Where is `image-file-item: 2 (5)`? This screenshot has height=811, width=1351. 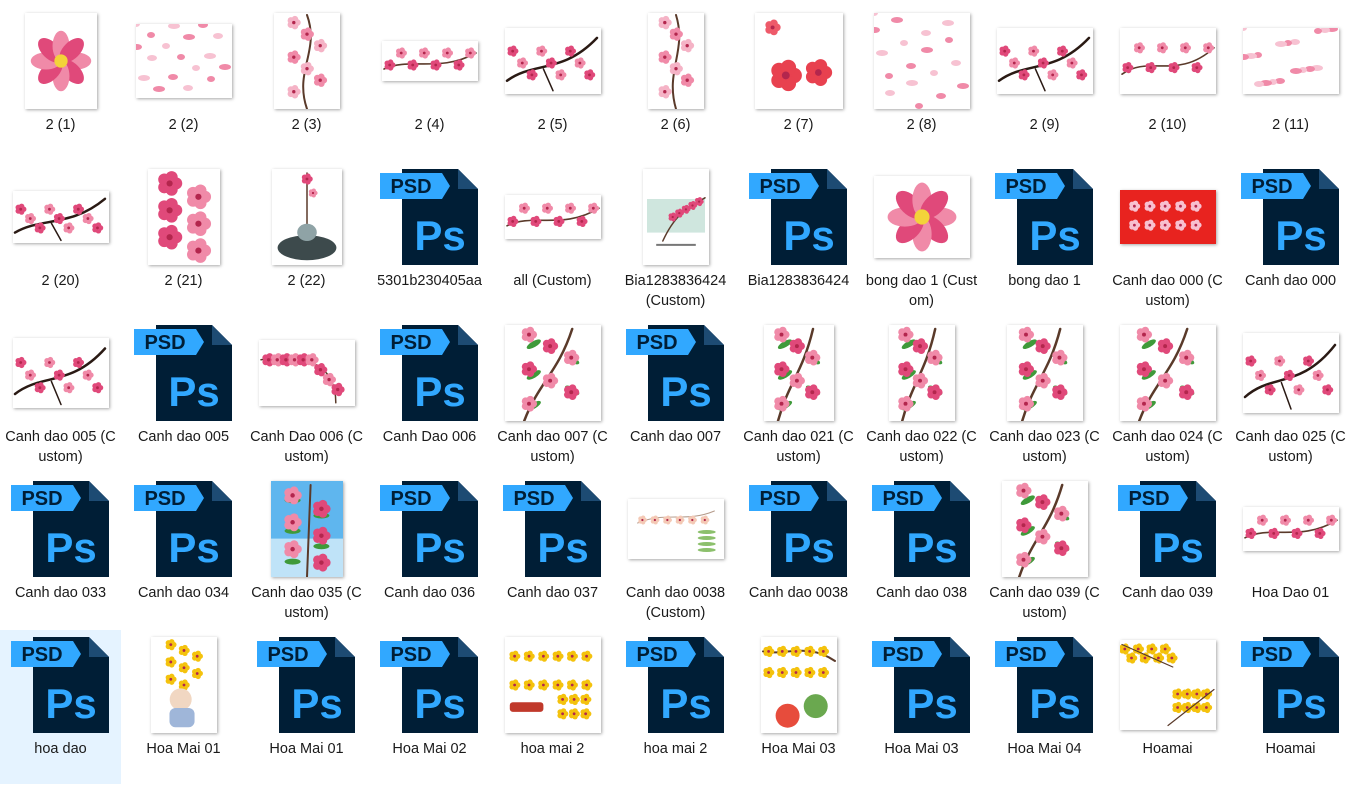
image-file-item: 2 (5) is located at coordinates (552, 83).